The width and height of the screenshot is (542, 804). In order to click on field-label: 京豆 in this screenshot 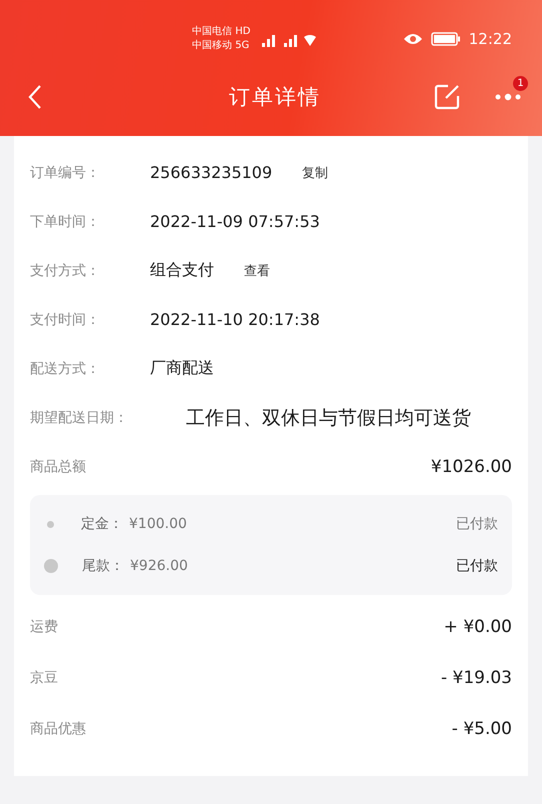, I will do `click(44, 677)`.